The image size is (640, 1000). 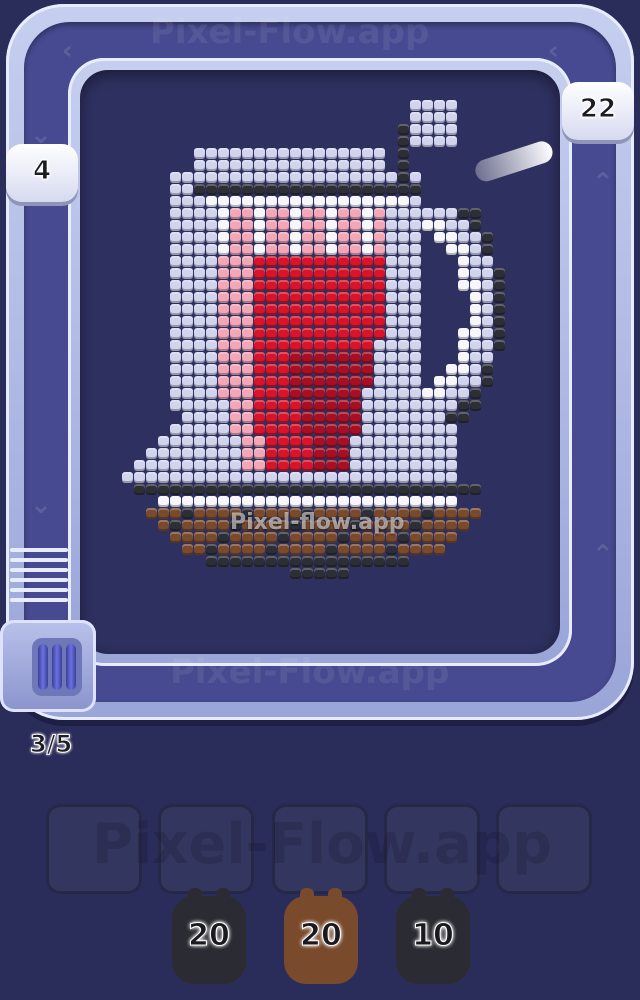 I want to click on ammo-bucket-black: 20, so click(x=209, y=936).